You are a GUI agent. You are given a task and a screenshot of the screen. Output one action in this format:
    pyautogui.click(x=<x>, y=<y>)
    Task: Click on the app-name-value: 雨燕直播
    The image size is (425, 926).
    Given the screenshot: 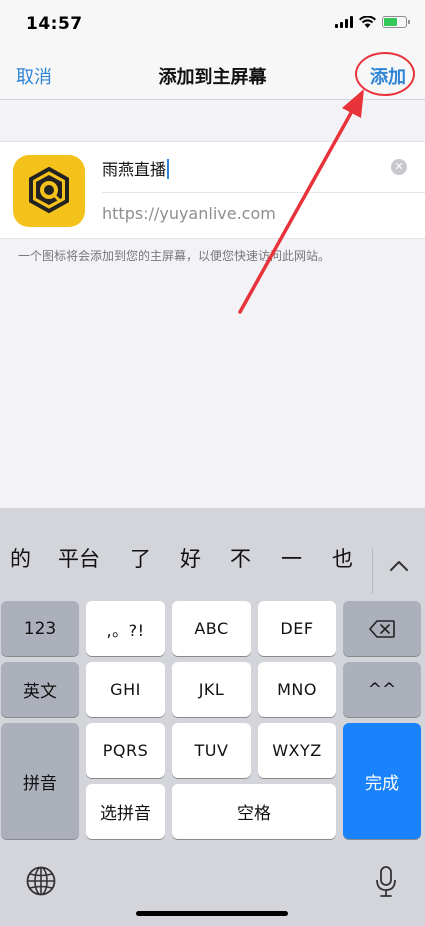 What is the action you would take?
    pyautogui.click(x=134, y=169)
    